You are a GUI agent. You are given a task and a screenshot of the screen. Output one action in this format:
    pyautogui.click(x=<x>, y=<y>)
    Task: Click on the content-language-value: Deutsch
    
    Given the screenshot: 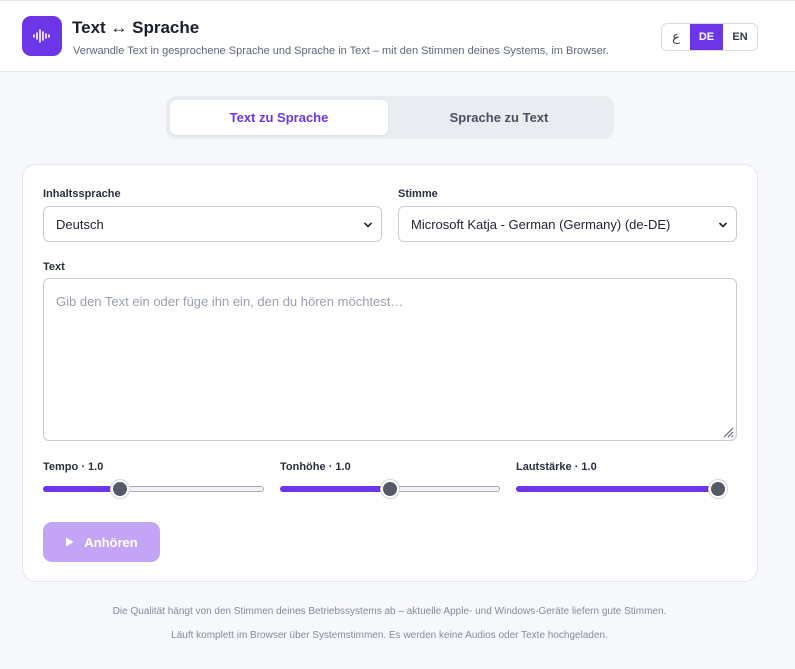 What is the action you would take?
    pyautogui.click(x=80, y=224)
    